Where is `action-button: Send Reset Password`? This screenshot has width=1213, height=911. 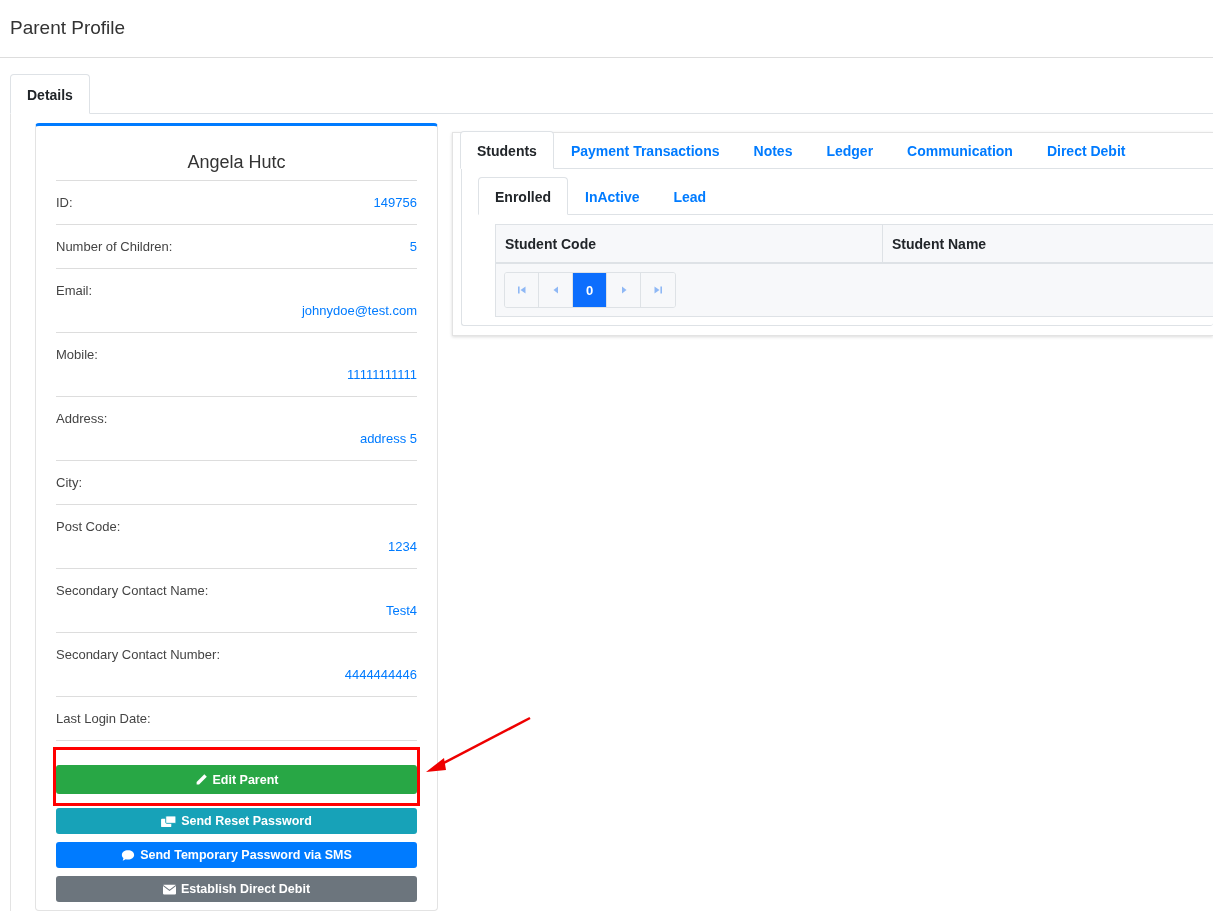
action-button: Send Reset Password is located at coordinates (236, 821).